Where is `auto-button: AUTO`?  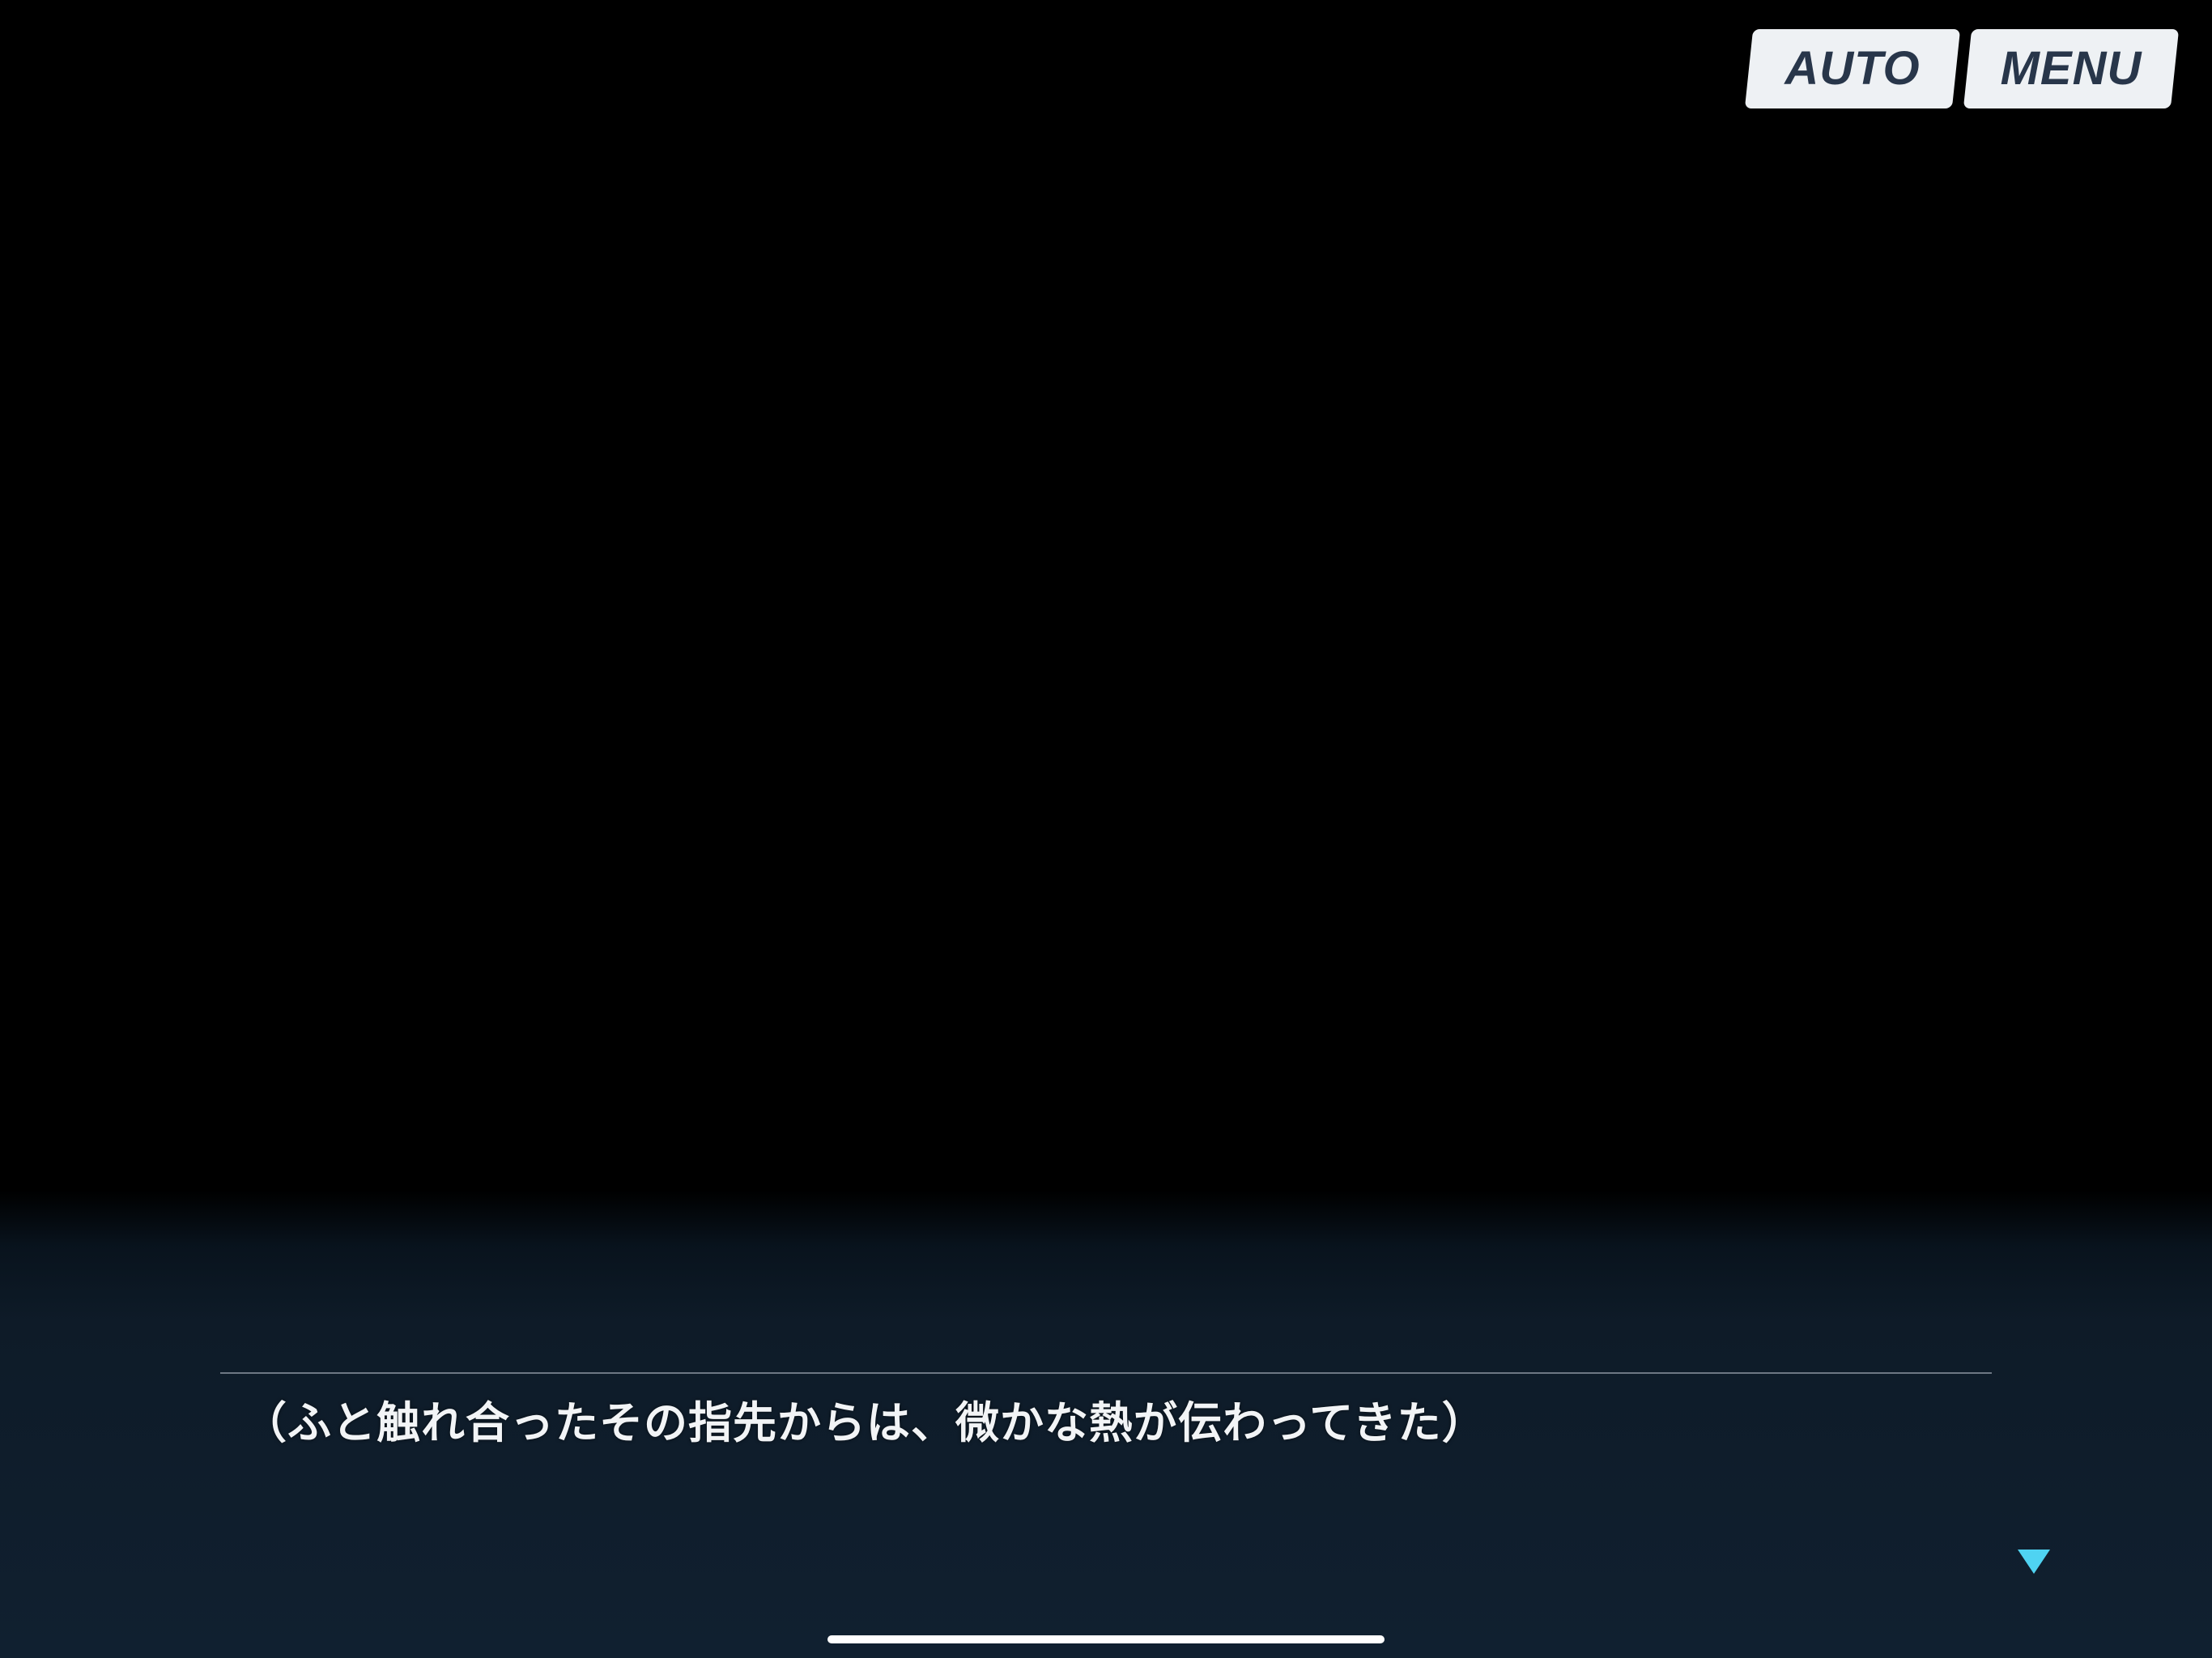 auto-button: AUTO is located at coordinates (1853, 68).